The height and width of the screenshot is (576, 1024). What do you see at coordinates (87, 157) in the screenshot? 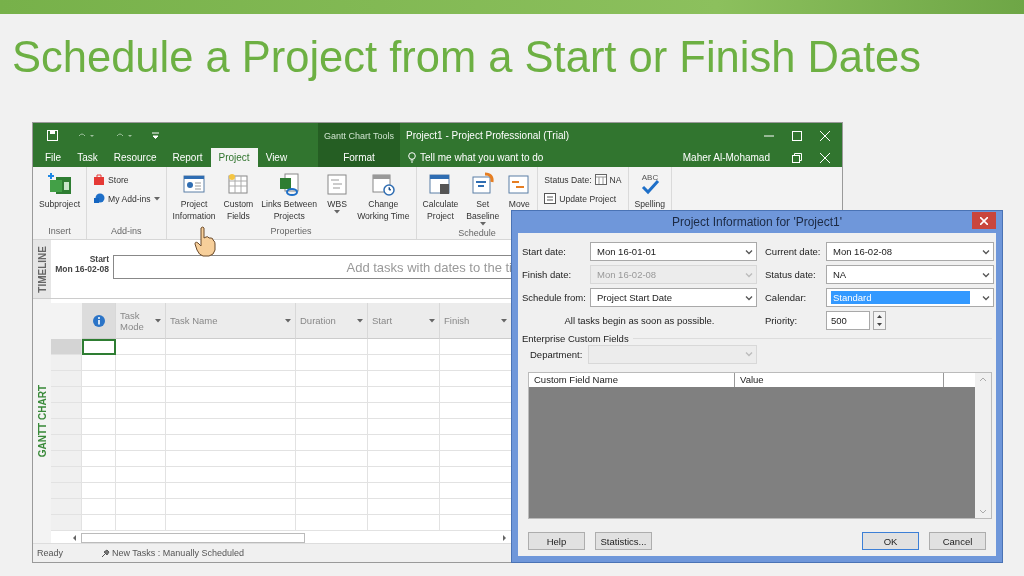
I see `ribbon-tab: Task` at bounding box center [87, 157].